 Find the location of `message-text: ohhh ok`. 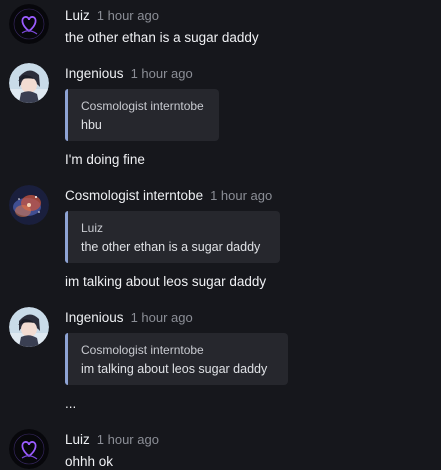

message-text: ohhh ok is located at coordinates (89, 461).